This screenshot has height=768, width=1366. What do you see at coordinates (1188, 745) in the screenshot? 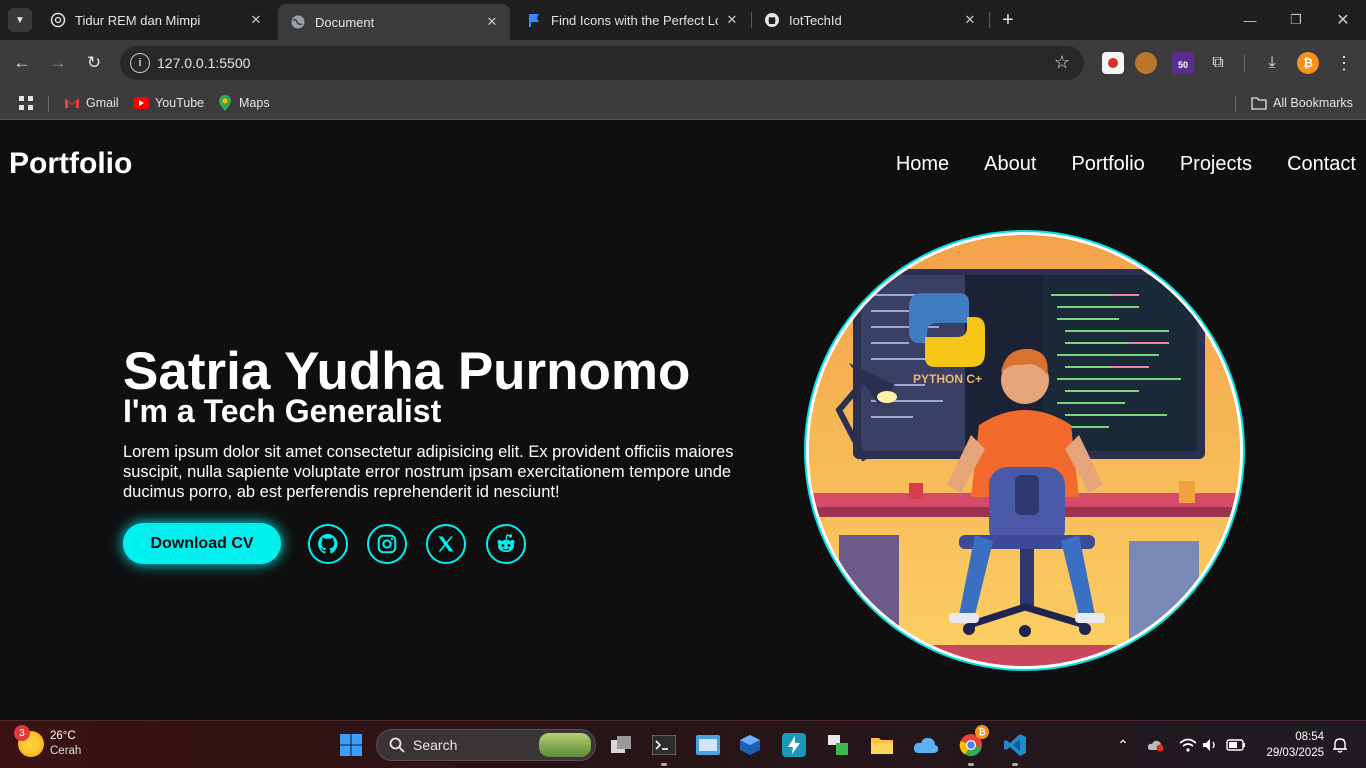
I see `wifi-icon` at bounding box center [1188, 745].